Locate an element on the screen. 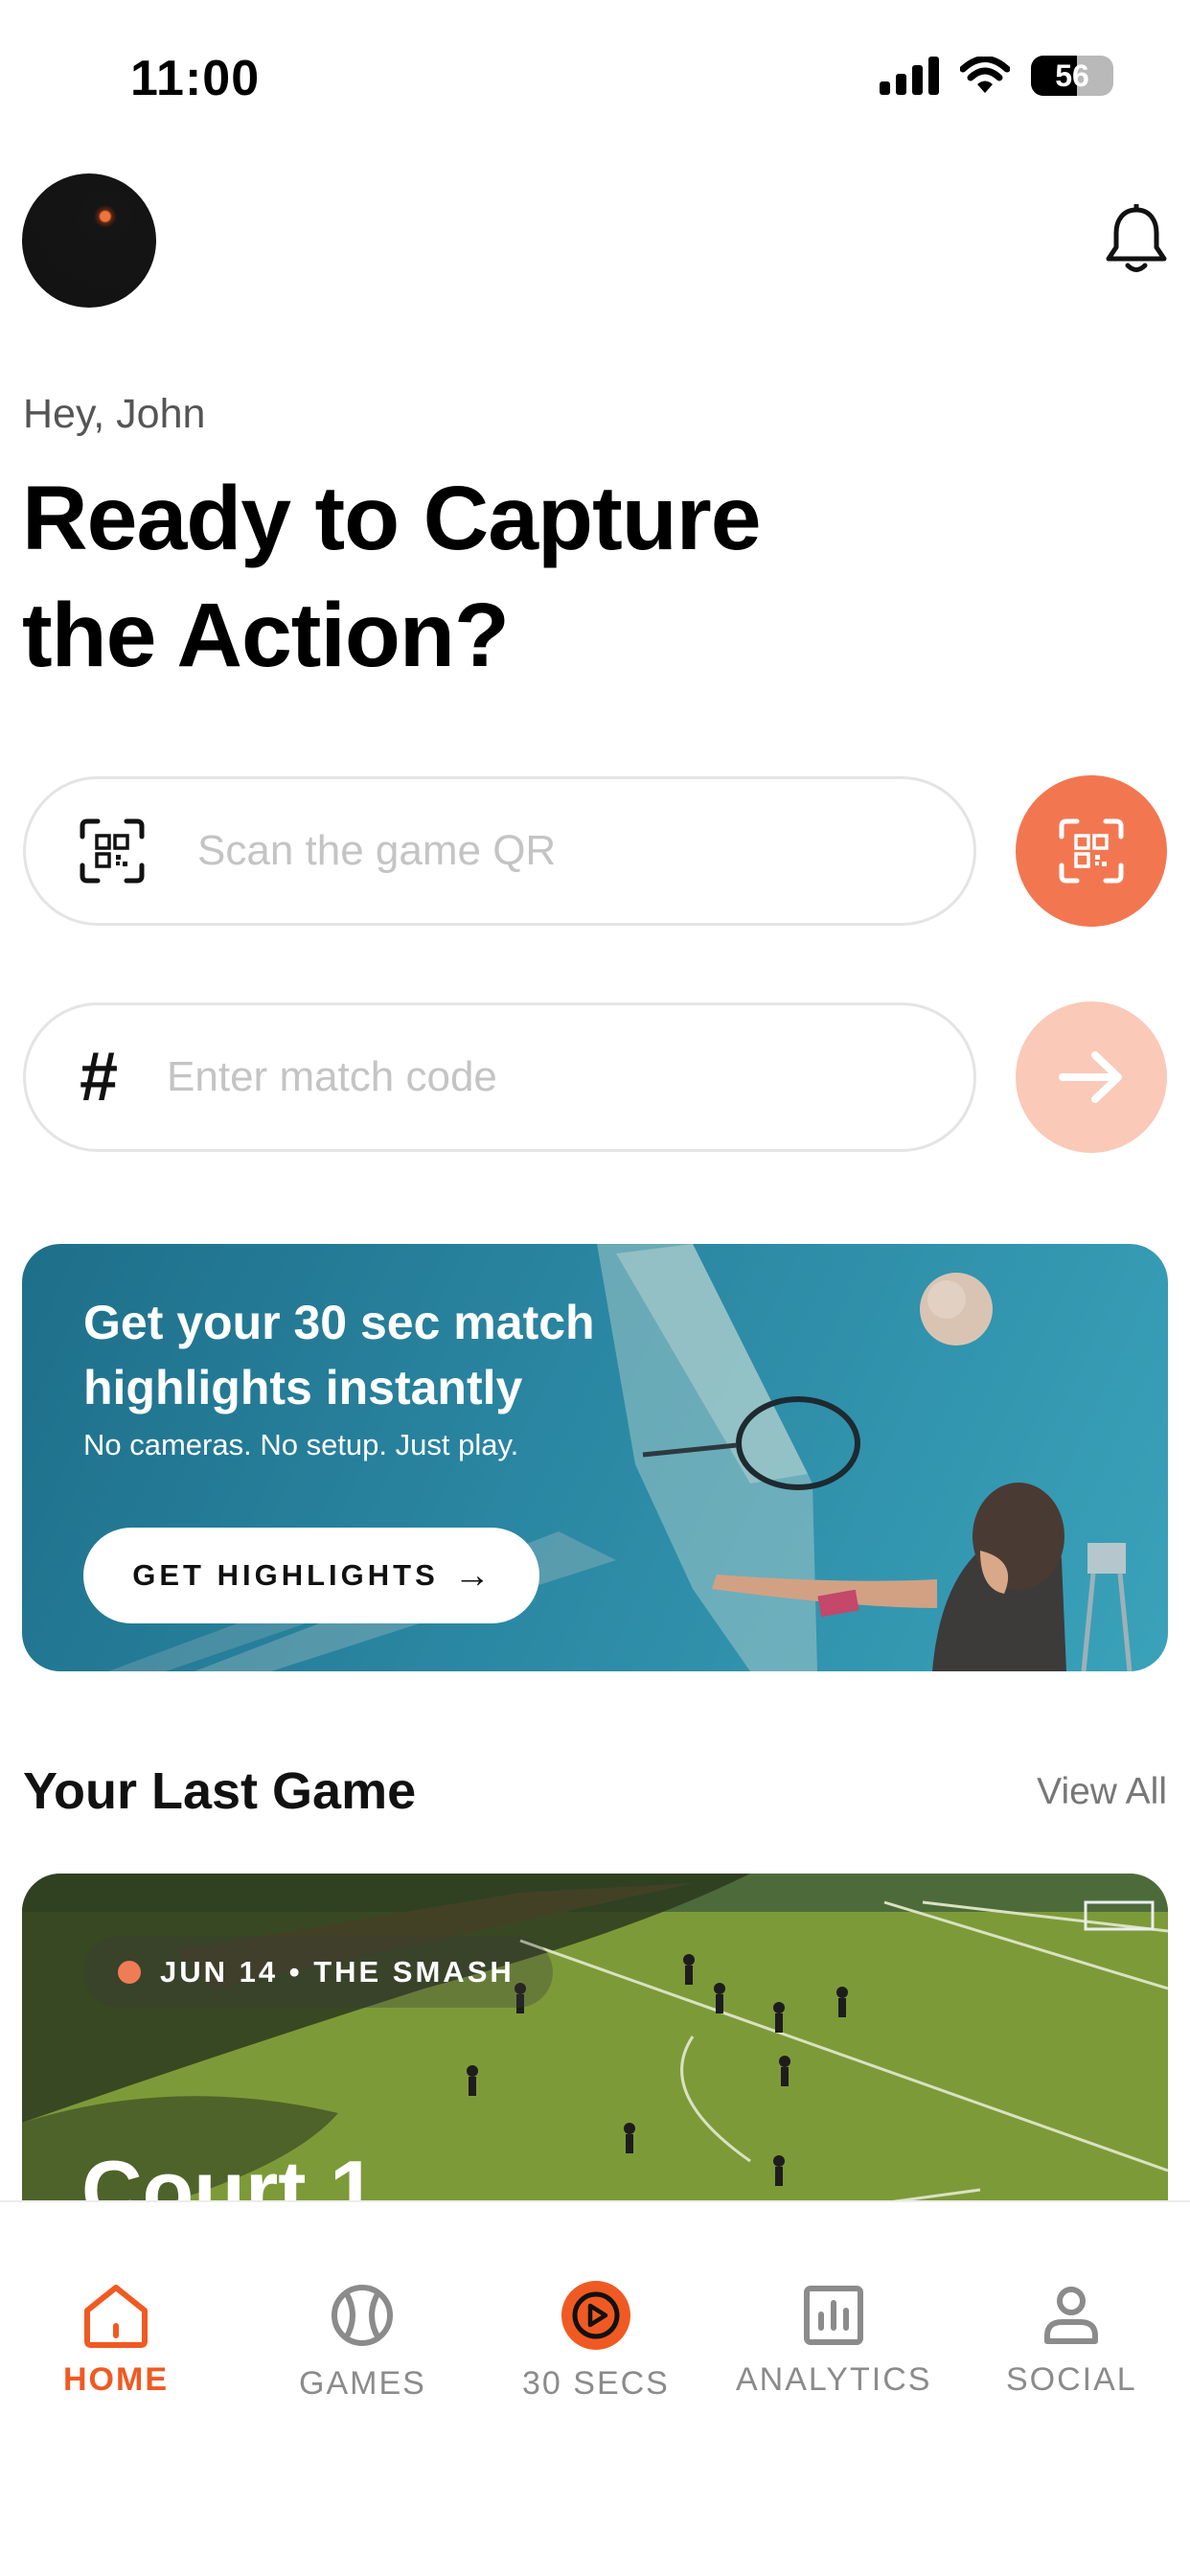 This screenshot has height=2576, width=1190. nav-item-30-secs: 30 SECS is located at coordinates (596, 2341).